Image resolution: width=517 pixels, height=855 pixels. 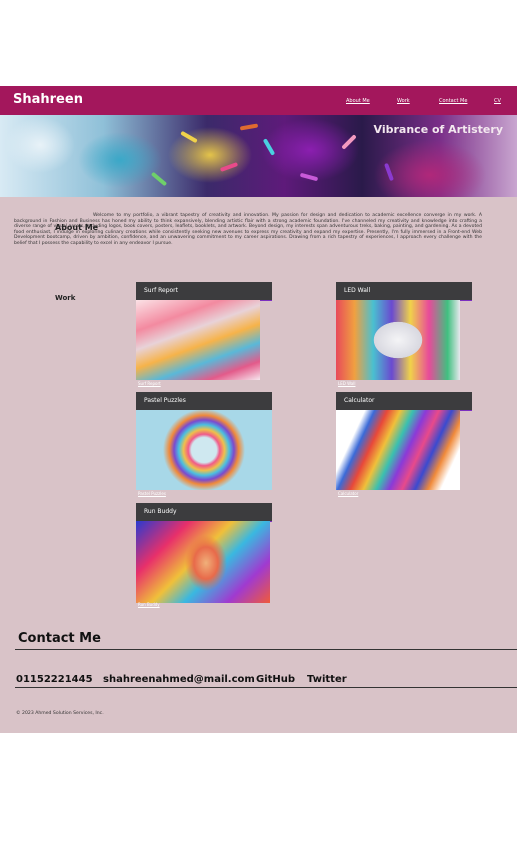 What do you see at coordinates (258, 100) in the screenshot?
I see `navbar: Shahreen About Me Work Contact Me CV` at bounding box center [258, 100].